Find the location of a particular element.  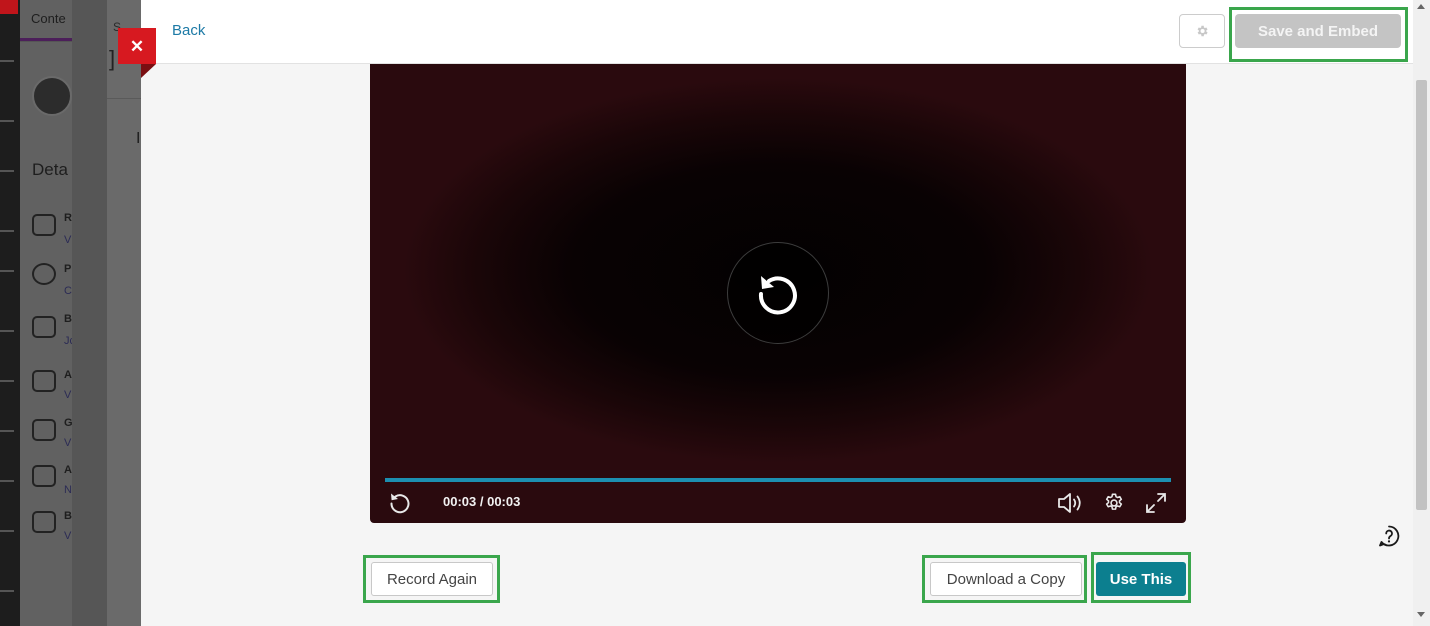

close-modal-button: ✕ is located at coordinates (137, 54).